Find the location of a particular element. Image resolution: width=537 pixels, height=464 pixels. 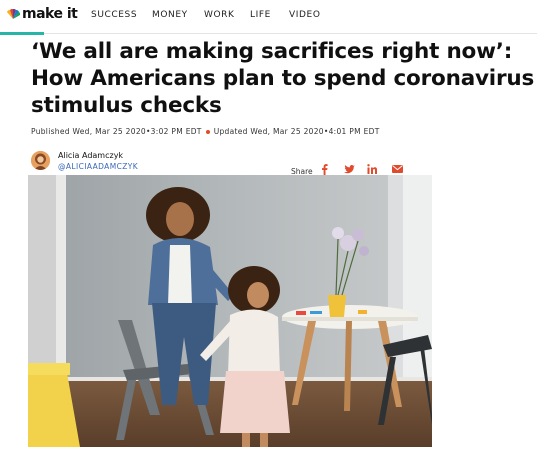

logo-text: make it is located at coordinates (50, 14).